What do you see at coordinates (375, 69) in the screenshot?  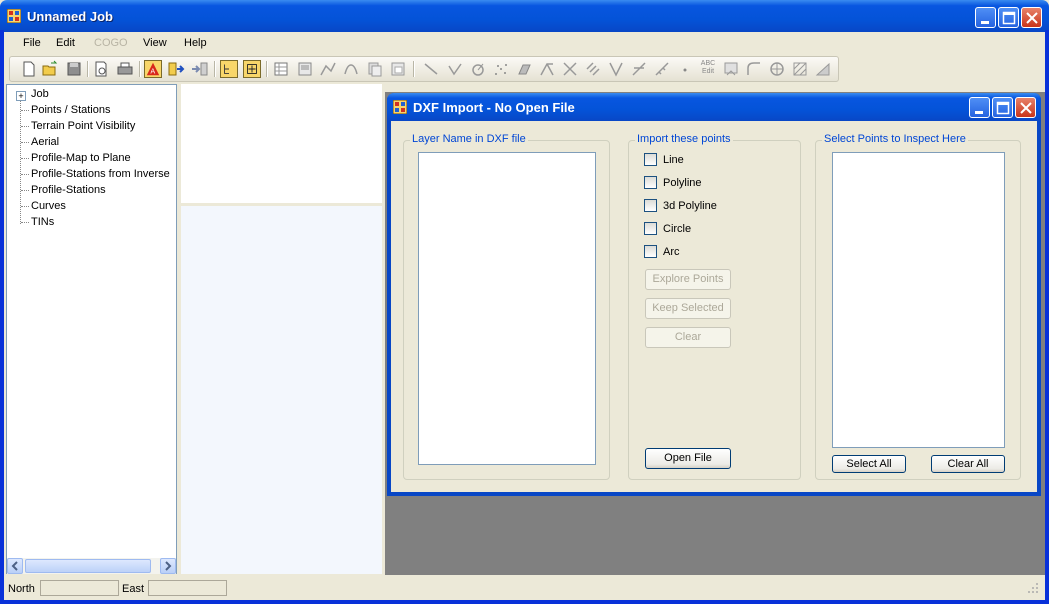 I see `copy-icon` at bounding box center [375, 69].